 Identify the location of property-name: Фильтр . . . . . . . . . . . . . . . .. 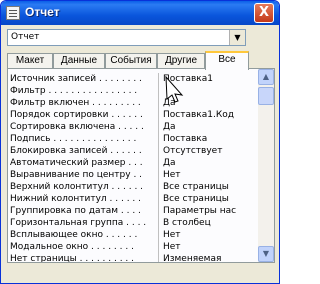
(84, 91).